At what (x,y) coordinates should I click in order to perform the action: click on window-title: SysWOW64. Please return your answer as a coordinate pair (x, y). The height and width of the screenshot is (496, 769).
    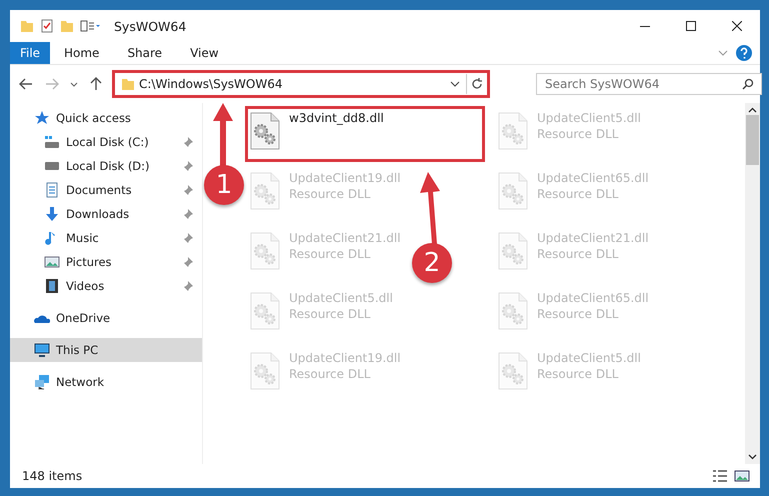
    Looking at the image, I should click on (150, 26).